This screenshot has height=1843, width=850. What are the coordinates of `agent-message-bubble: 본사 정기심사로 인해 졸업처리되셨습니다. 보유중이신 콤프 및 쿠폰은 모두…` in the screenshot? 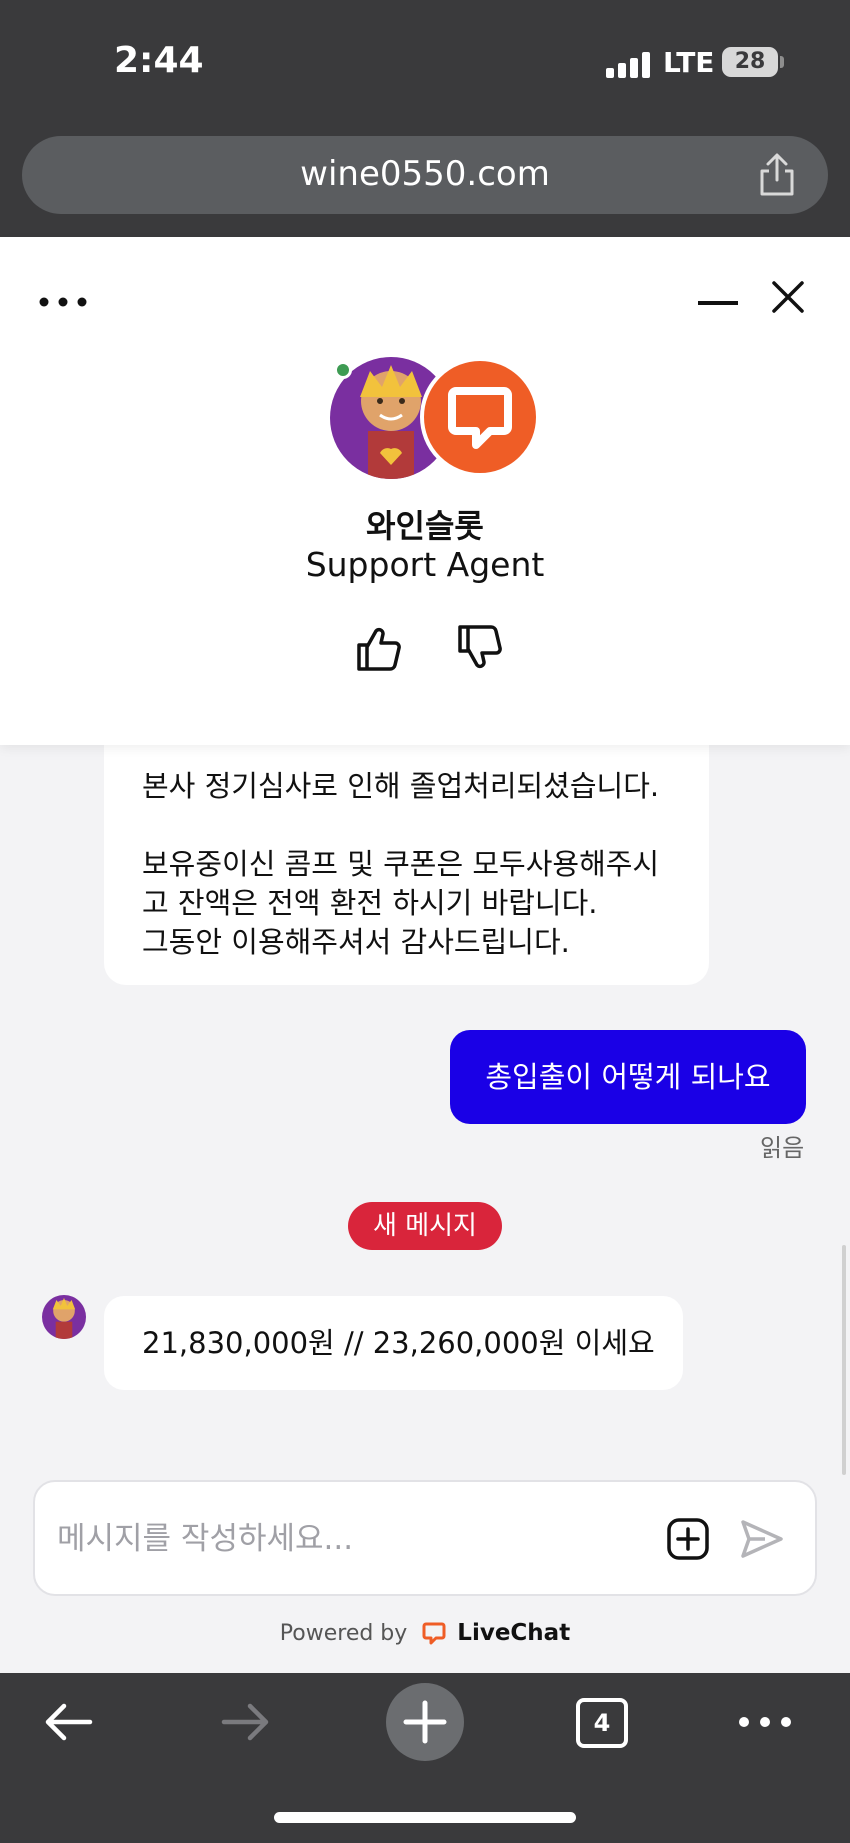 It's located at (406, 865).